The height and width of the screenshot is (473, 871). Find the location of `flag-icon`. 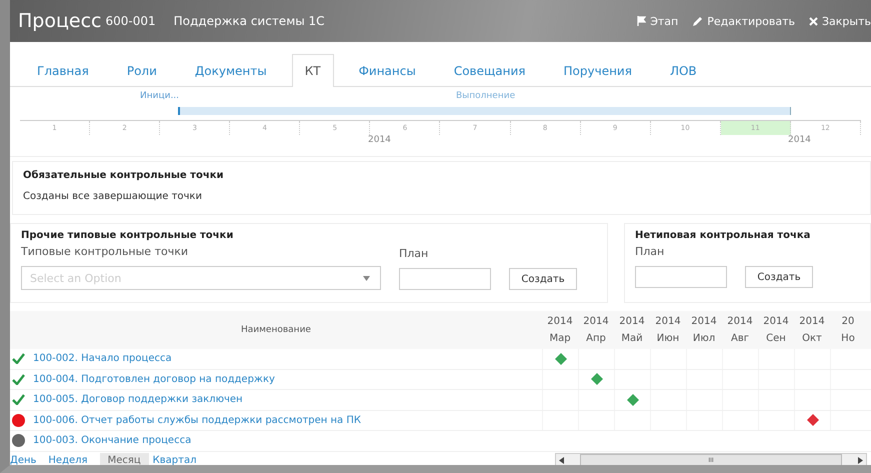

flag-icon is located at coordinates (641, 21).